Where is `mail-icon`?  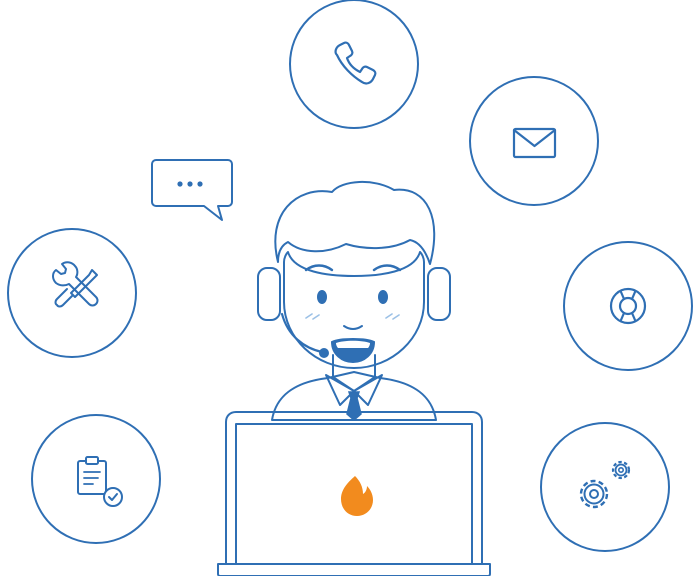
mail-icon is located at coordinates (534, 143).